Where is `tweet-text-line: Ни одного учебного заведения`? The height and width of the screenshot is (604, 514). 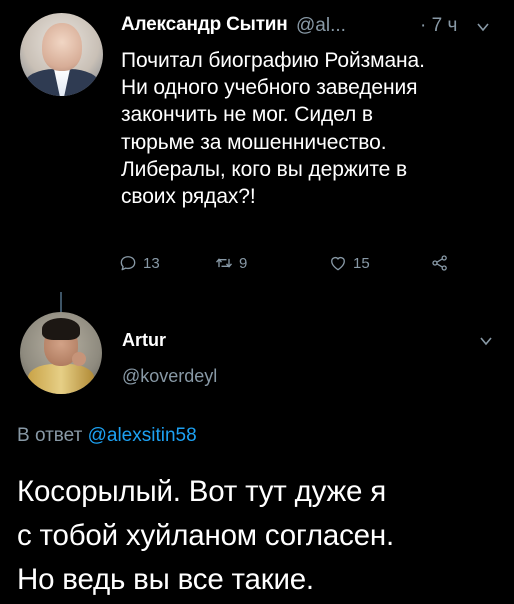
tweet-text-line: Ни одного учебного заведения is located at coordinates (269, 88).